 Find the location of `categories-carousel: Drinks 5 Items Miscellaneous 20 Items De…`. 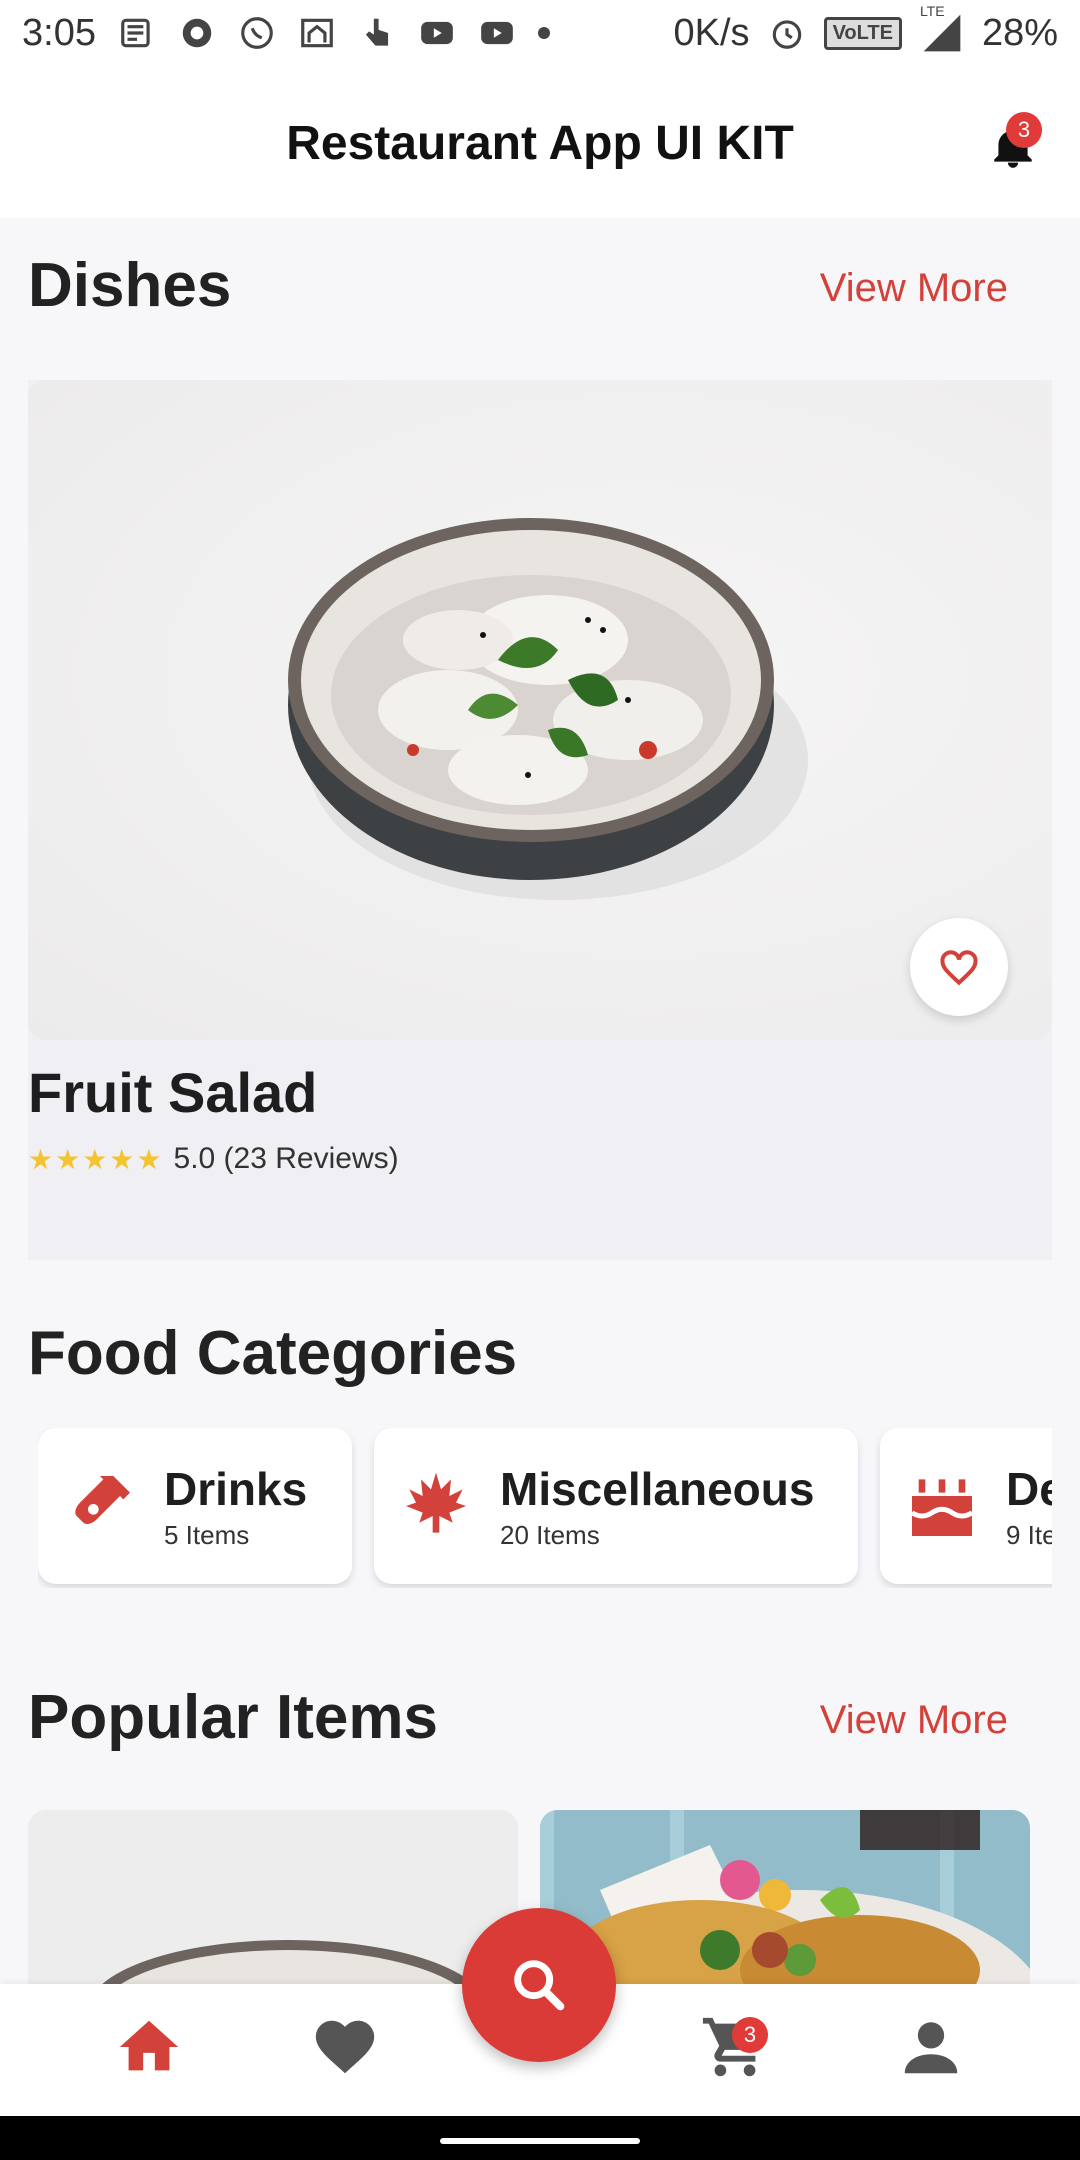

categories-carousel: Drinks 5 Items Miscellaneous 20 Items De… is located at coordinates (545, 1508).